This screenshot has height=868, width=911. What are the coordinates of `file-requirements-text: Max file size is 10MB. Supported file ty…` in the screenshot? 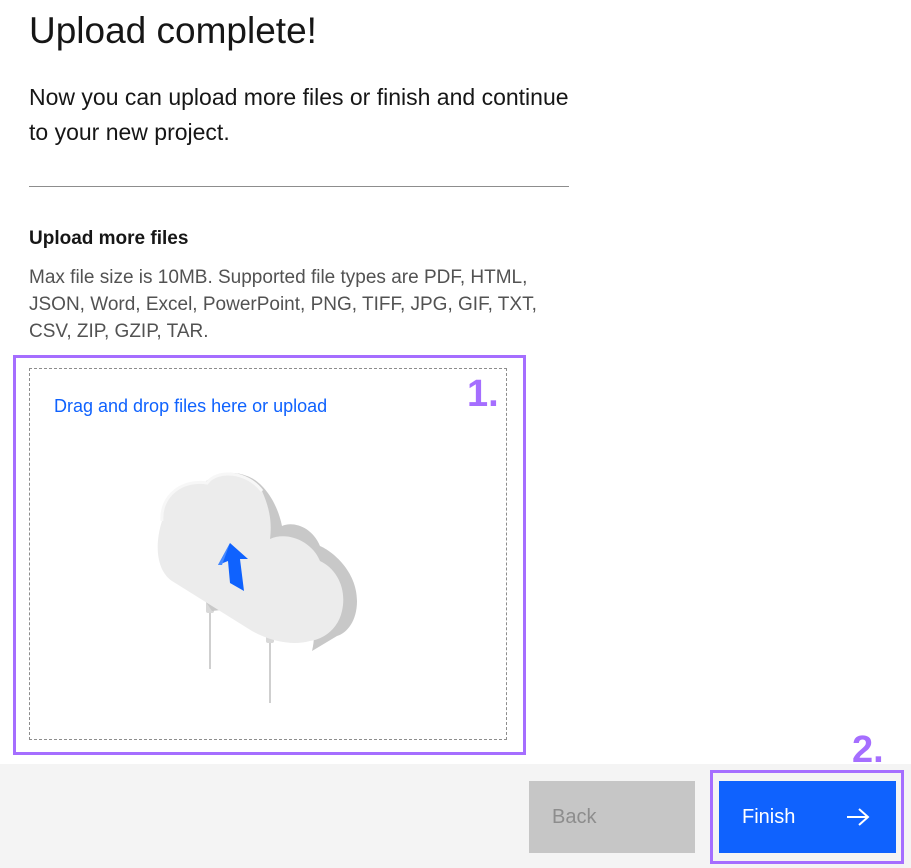 It's located at (283, 304).